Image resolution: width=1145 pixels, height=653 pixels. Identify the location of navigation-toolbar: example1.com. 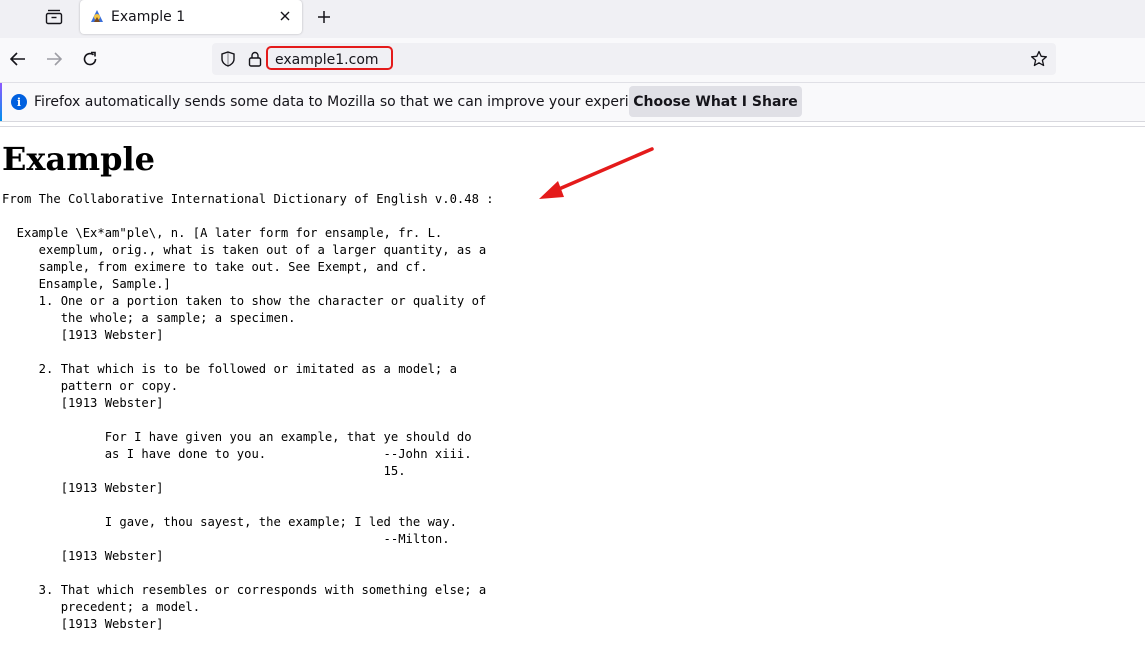
(572, 60).